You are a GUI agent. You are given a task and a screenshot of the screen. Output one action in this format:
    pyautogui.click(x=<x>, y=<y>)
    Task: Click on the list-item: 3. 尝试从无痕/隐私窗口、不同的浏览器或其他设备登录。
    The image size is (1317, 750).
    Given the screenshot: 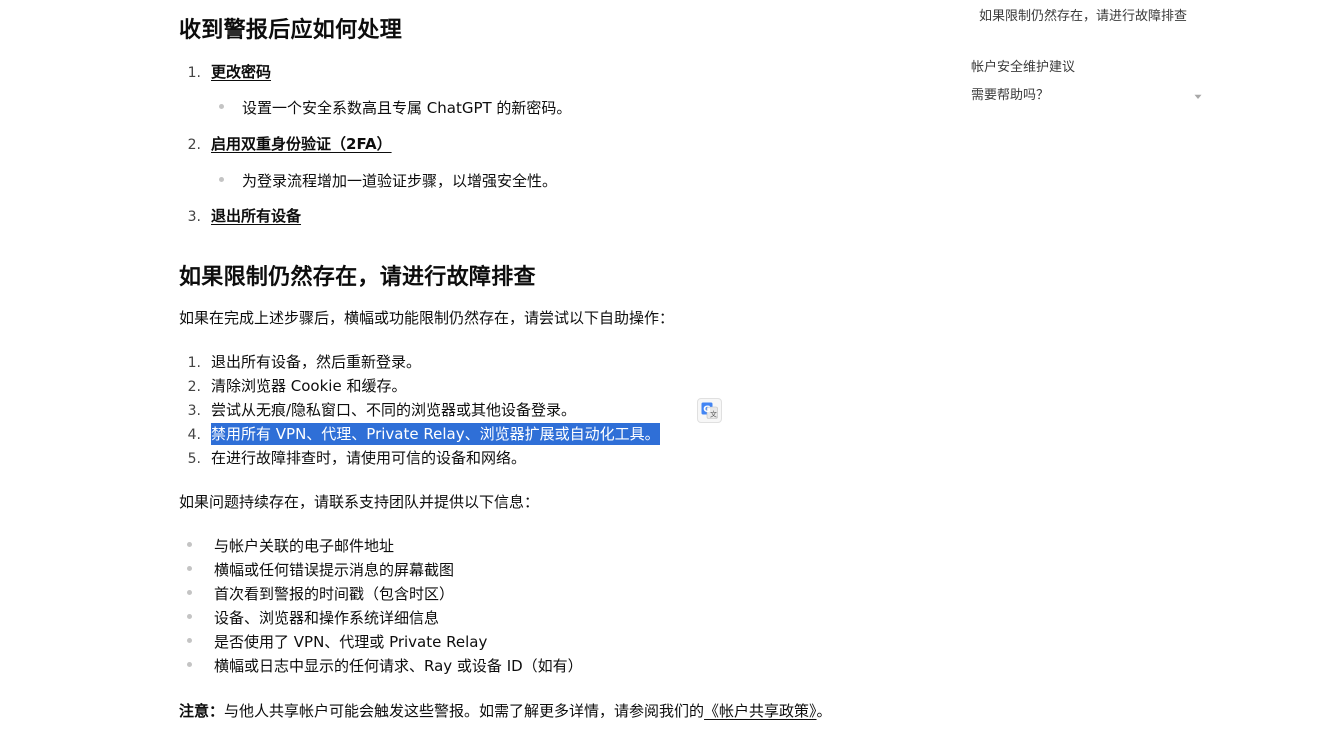 What is the action you would take?
    pyautogui.click(x=419, y=410)
    